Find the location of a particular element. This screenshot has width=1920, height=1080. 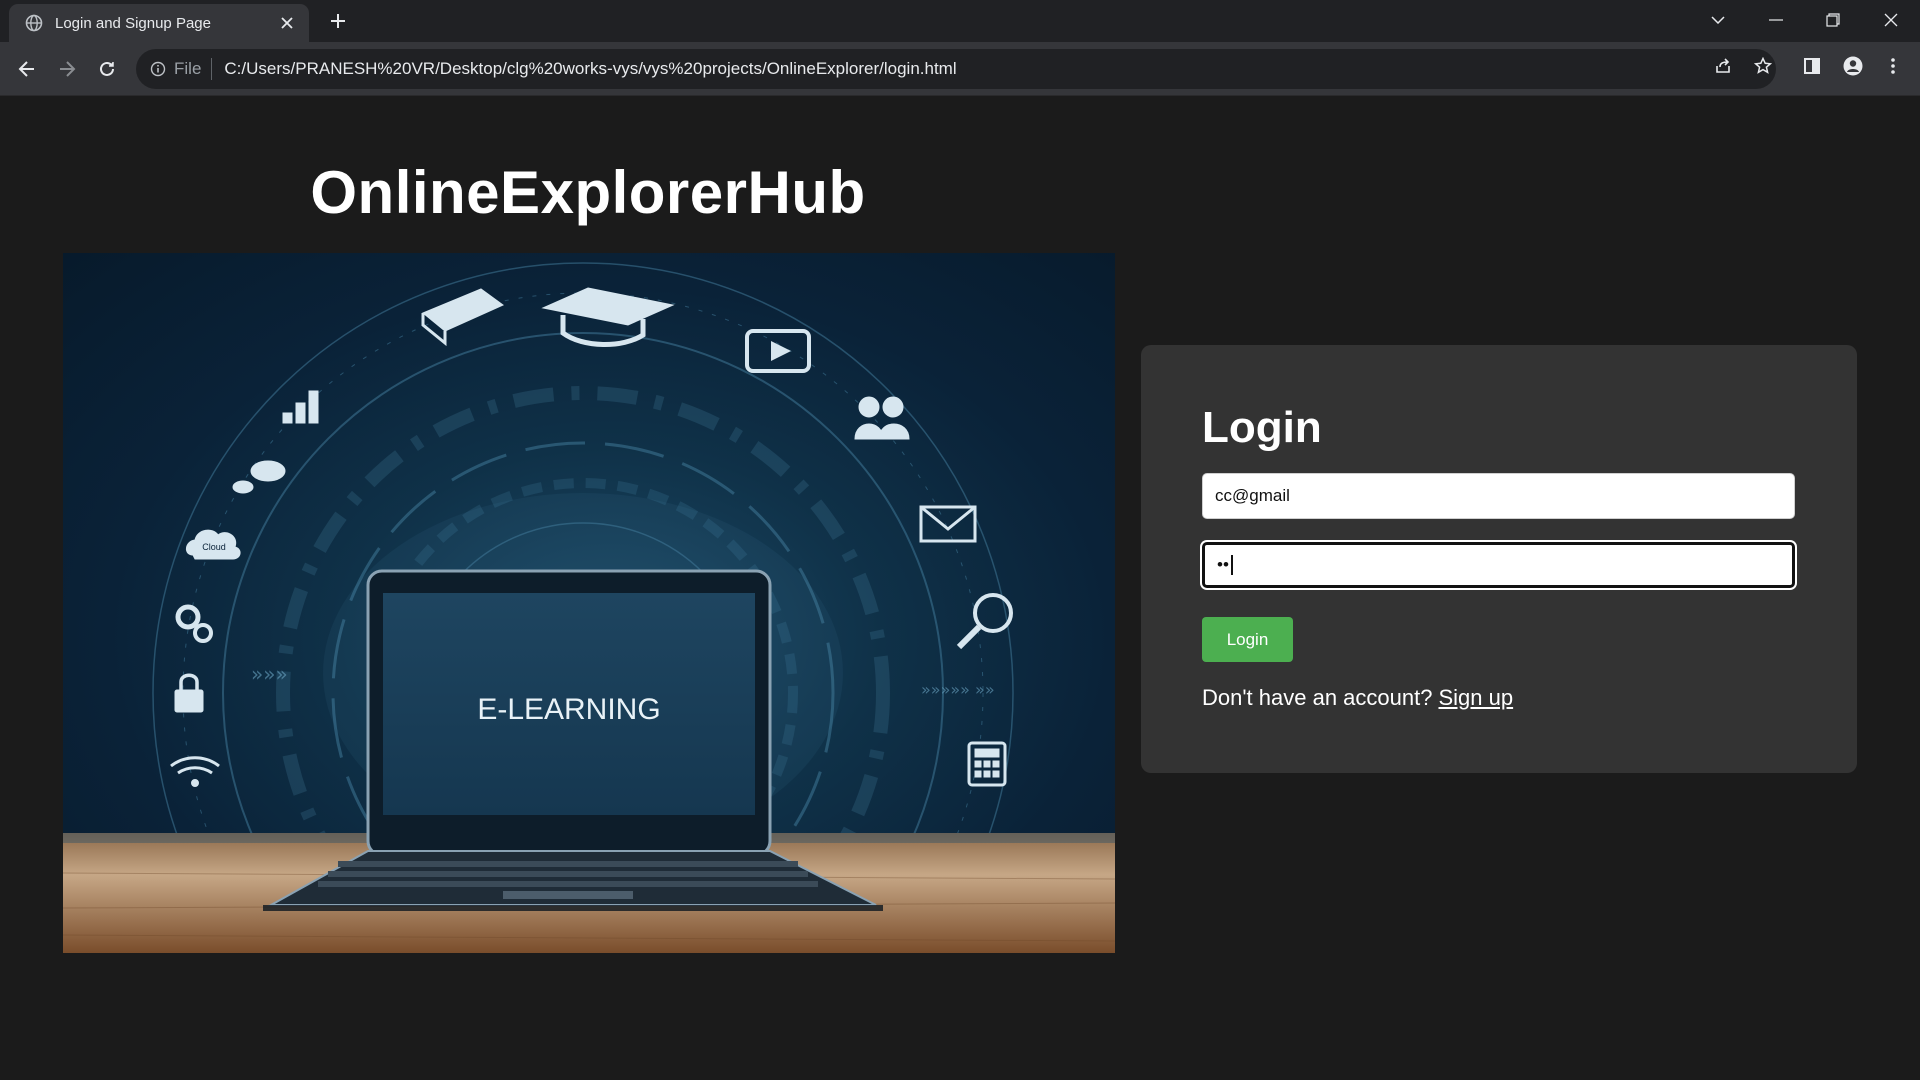

close-tab-icon is located at coordinates (287, 23).